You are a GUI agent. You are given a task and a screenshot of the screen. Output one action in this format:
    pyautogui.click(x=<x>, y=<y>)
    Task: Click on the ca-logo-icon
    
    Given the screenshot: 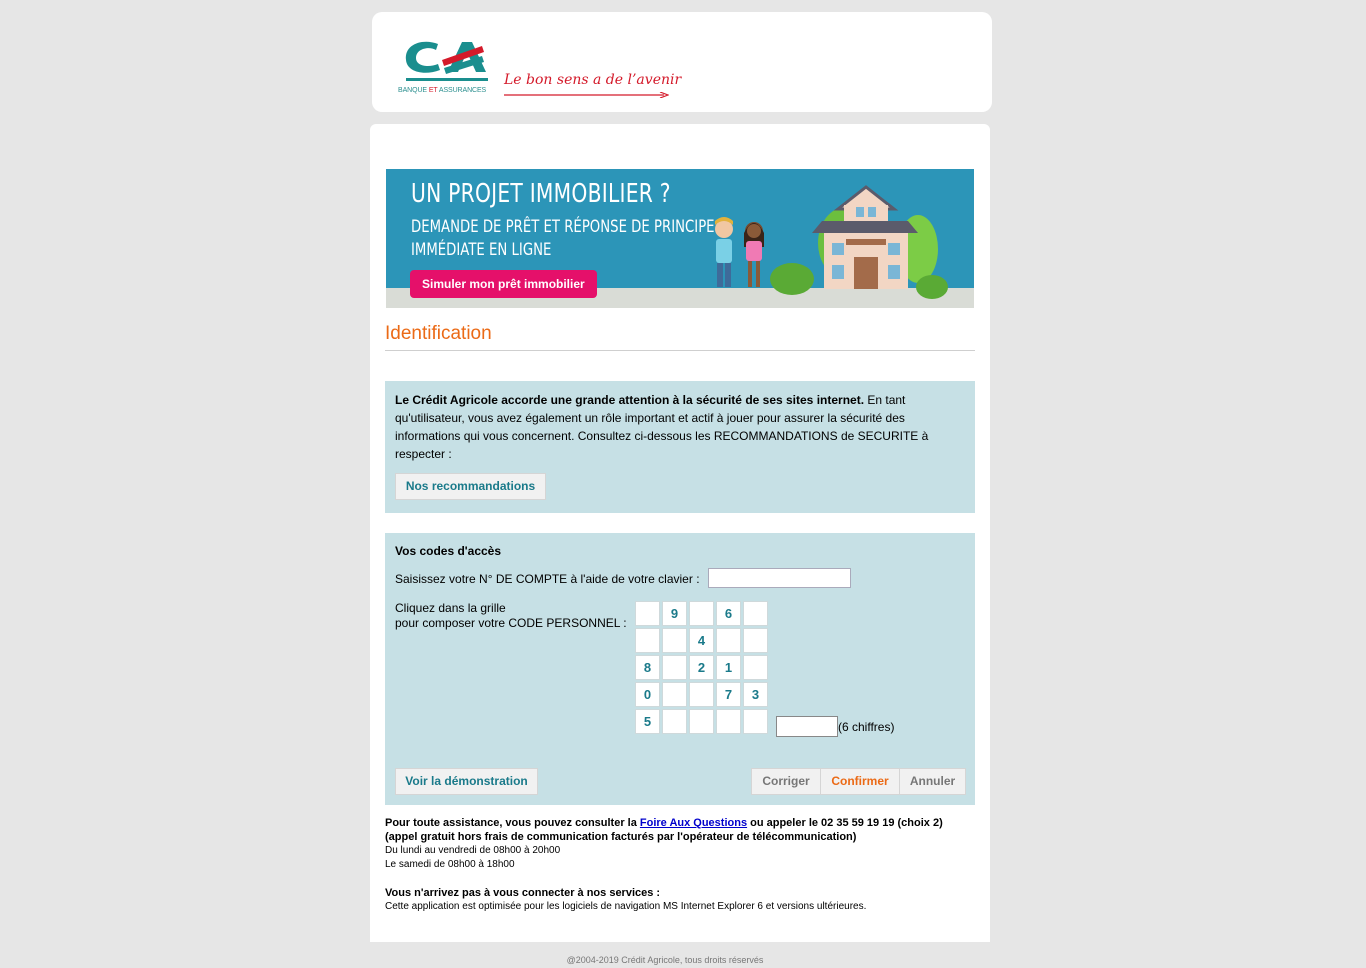 What is the action you would take?
    pyautogui.click(x=446, y=61)
    